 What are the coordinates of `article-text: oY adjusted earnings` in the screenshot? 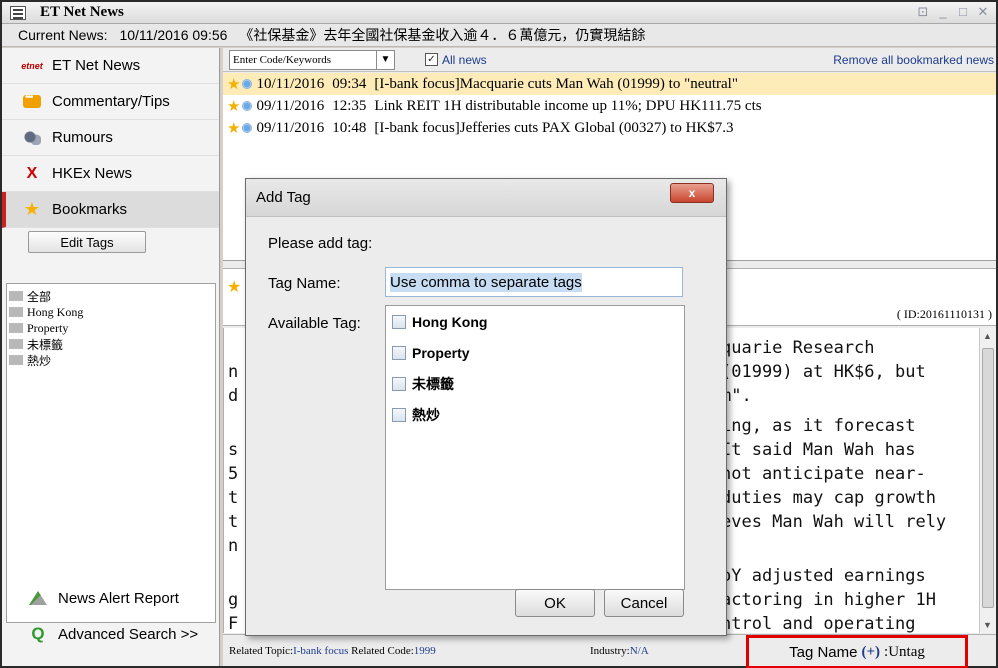 It's located at (823, 576).